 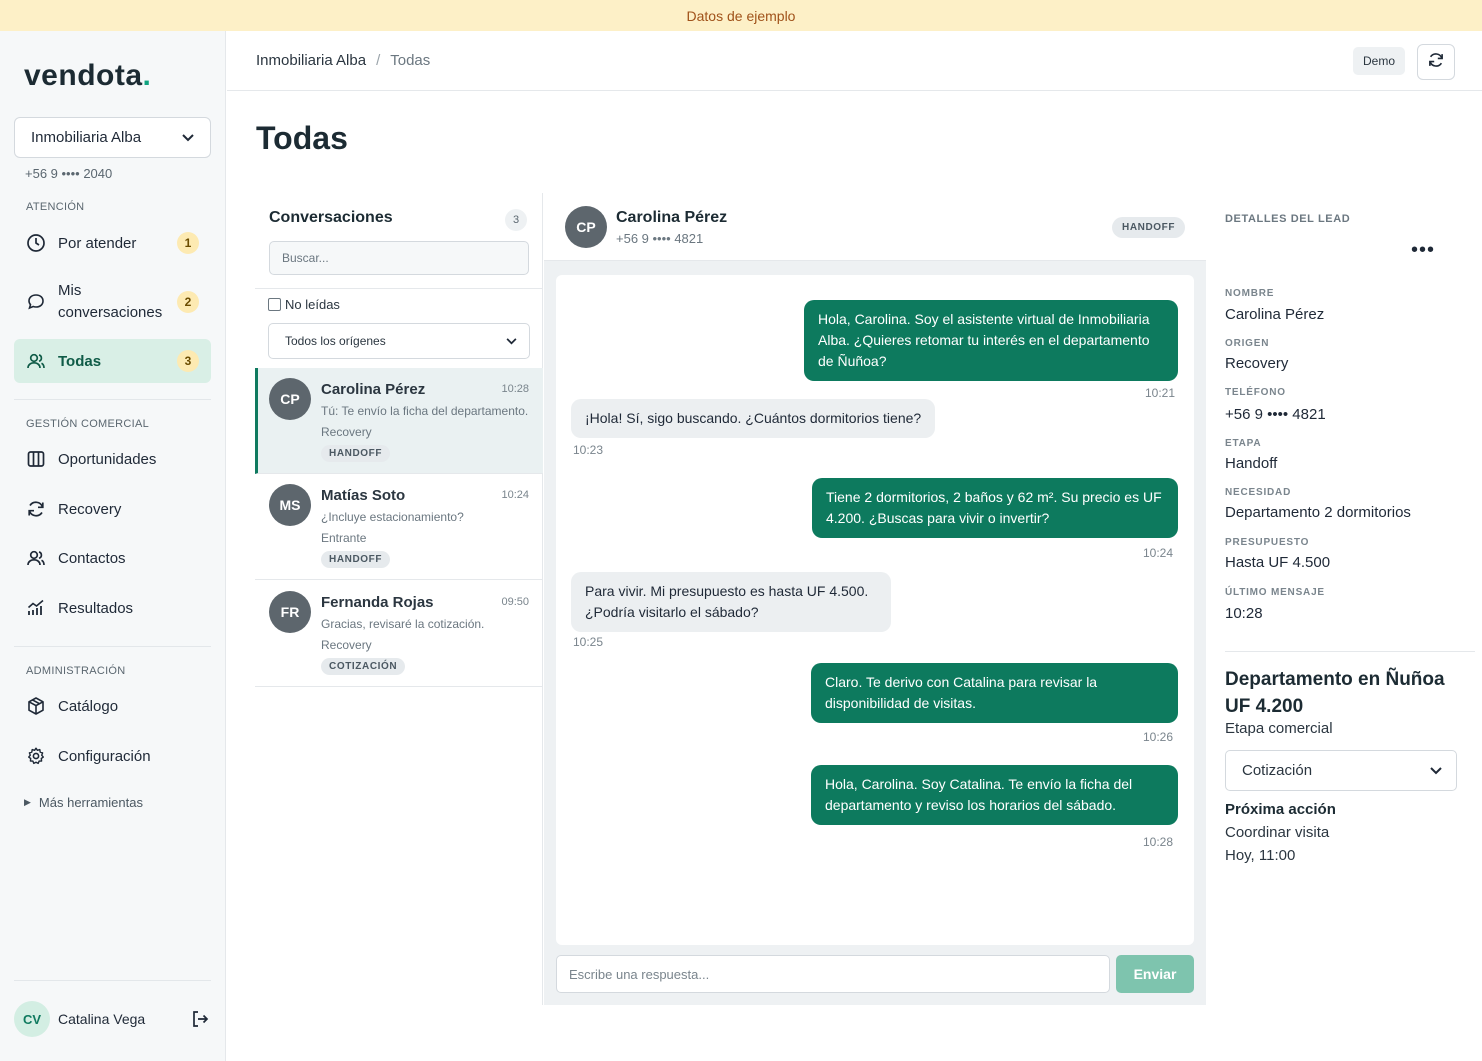 I want to click on nav-label: Recovery, so click(x=90, y=509).